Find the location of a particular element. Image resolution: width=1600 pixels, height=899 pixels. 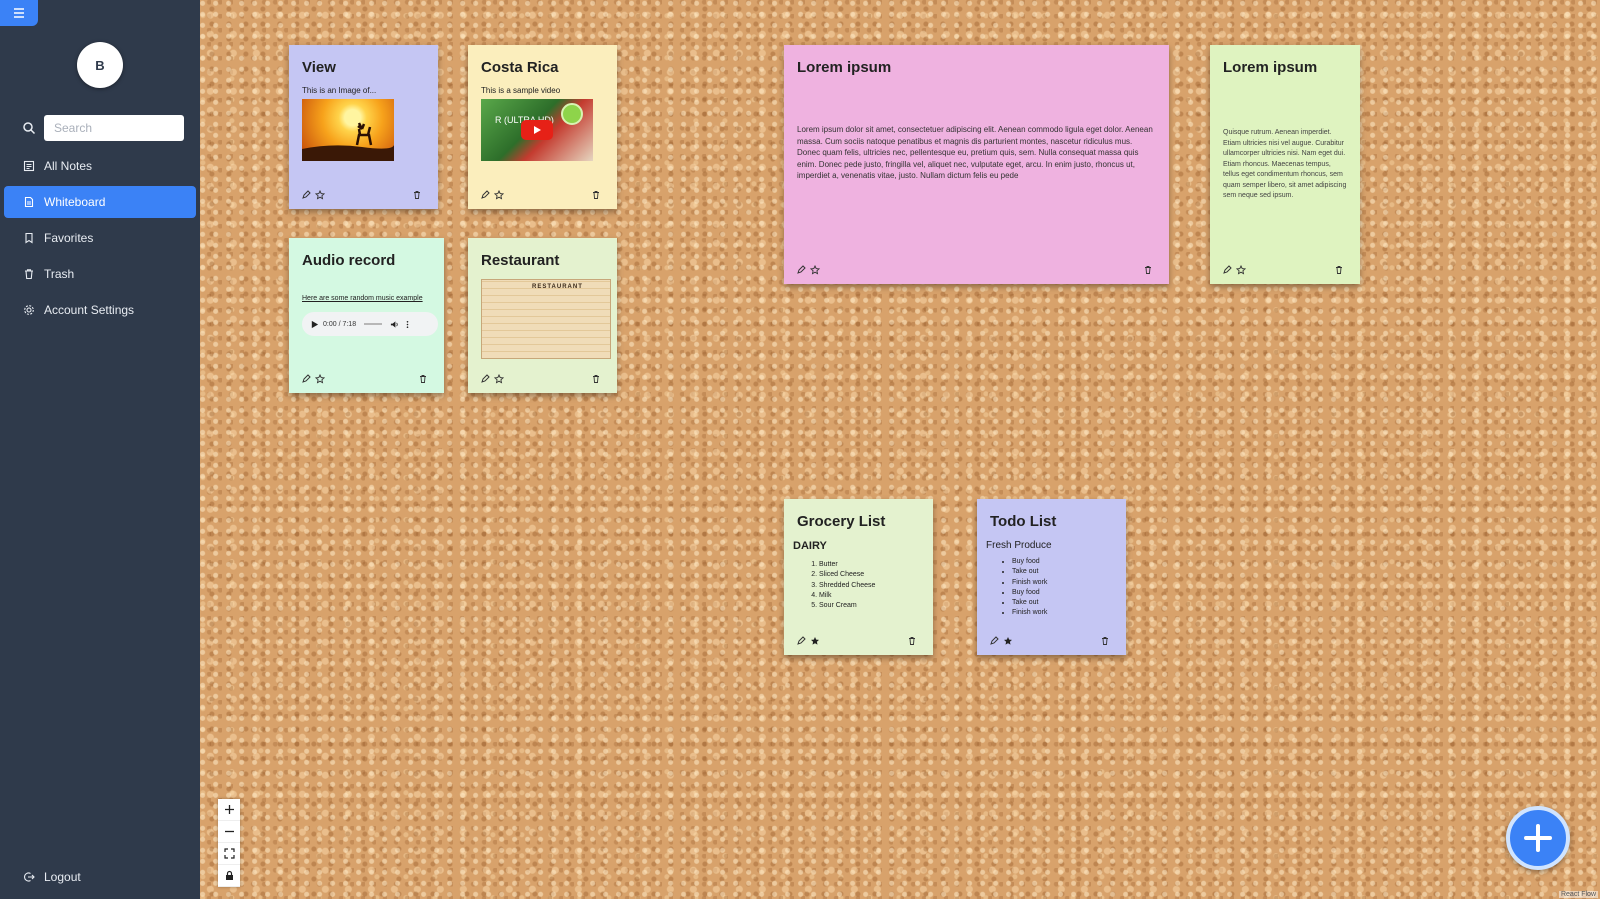

video-thumbnail: R (ULTRA HD) is located at coordinates (537, 130).